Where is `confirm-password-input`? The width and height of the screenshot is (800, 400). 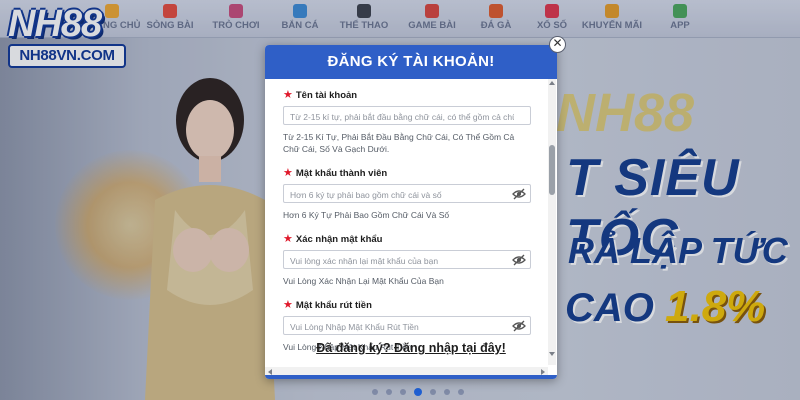
confirm-password-input is located at coordinates (399, 261).